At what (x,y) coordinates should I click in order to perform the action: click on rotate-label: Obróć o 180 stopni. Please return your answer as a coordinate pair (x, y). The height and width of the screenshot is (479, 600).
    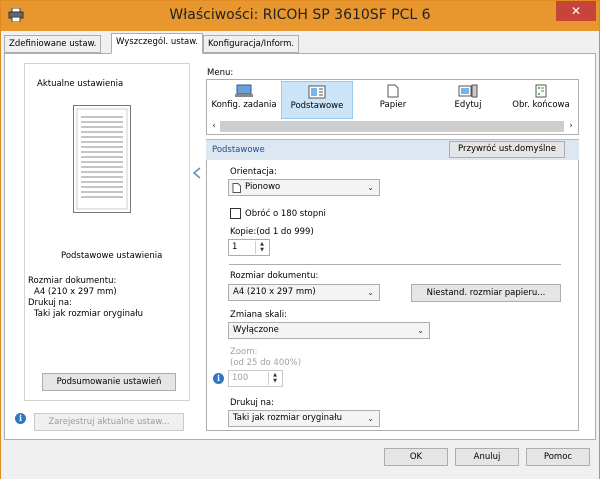
    Looking at the image, I should click on (285, 214).